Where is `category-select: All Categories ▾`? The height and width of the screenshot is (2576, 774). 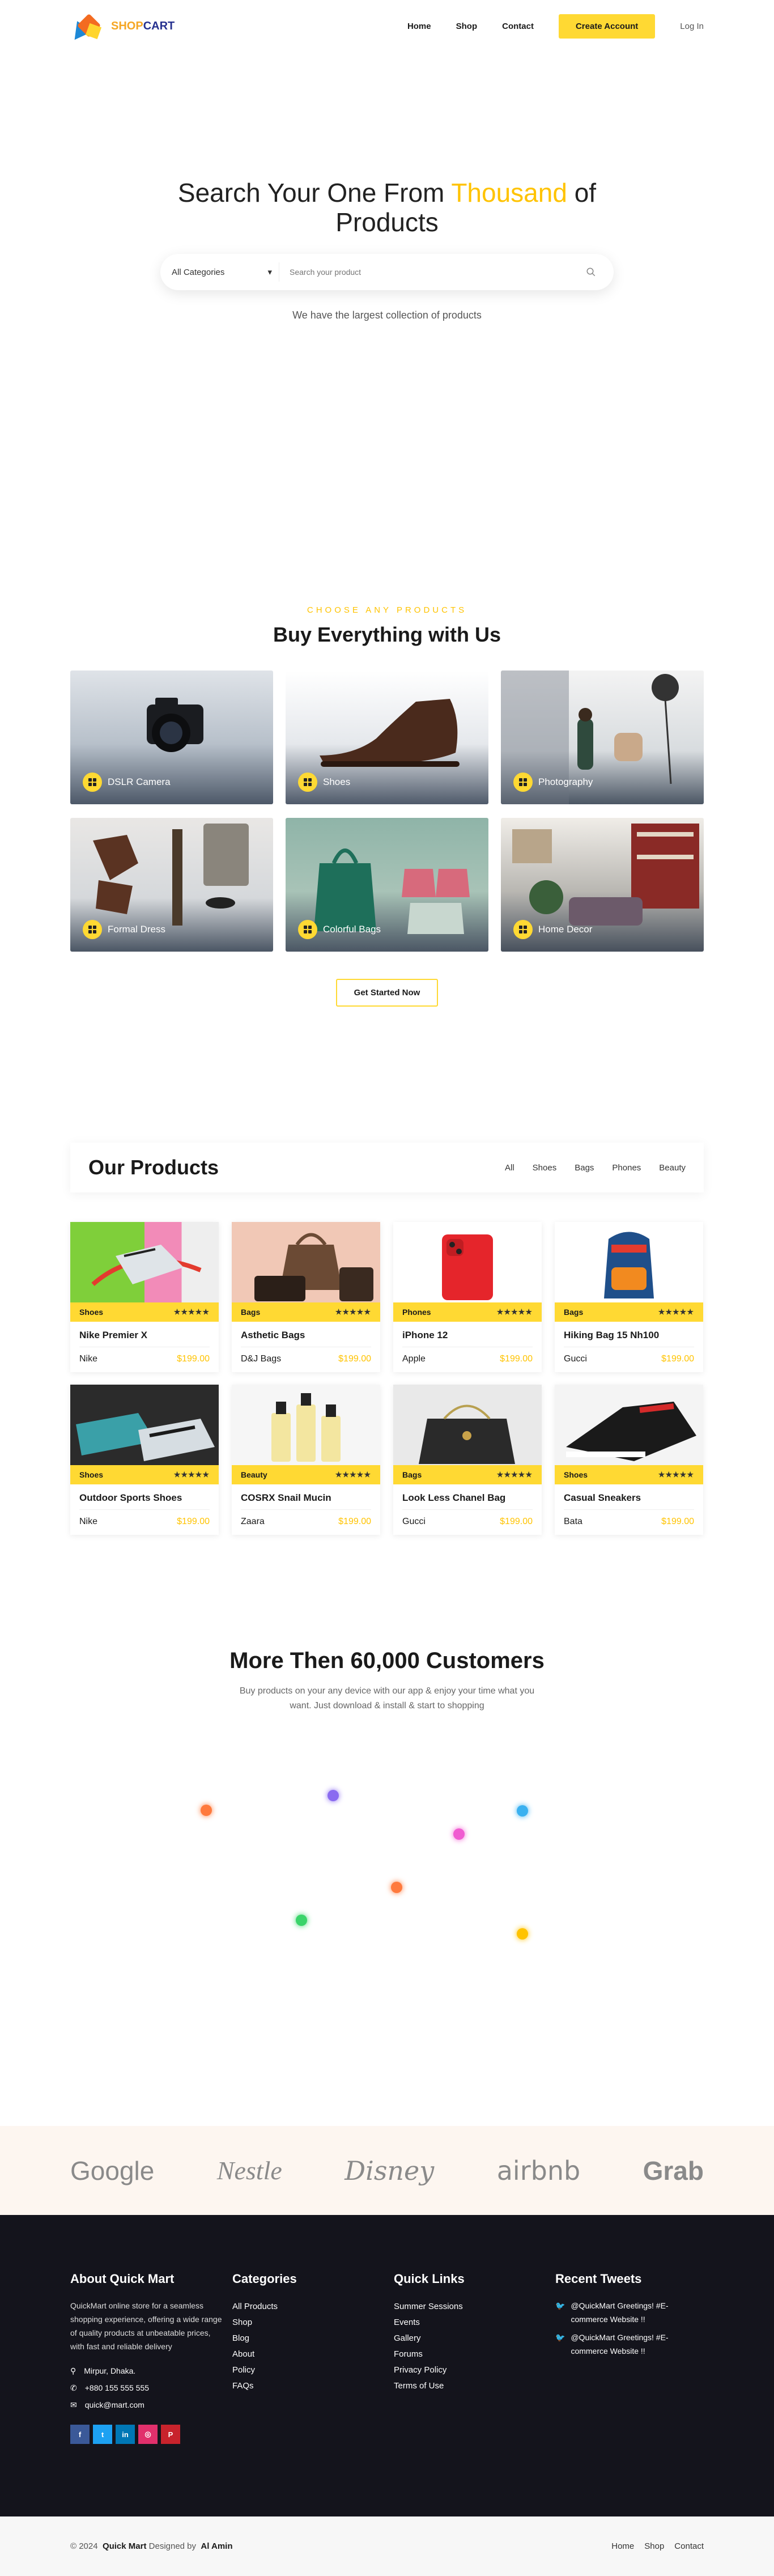 category-select: All Categories ▾ is located at coordinates (225, 272).